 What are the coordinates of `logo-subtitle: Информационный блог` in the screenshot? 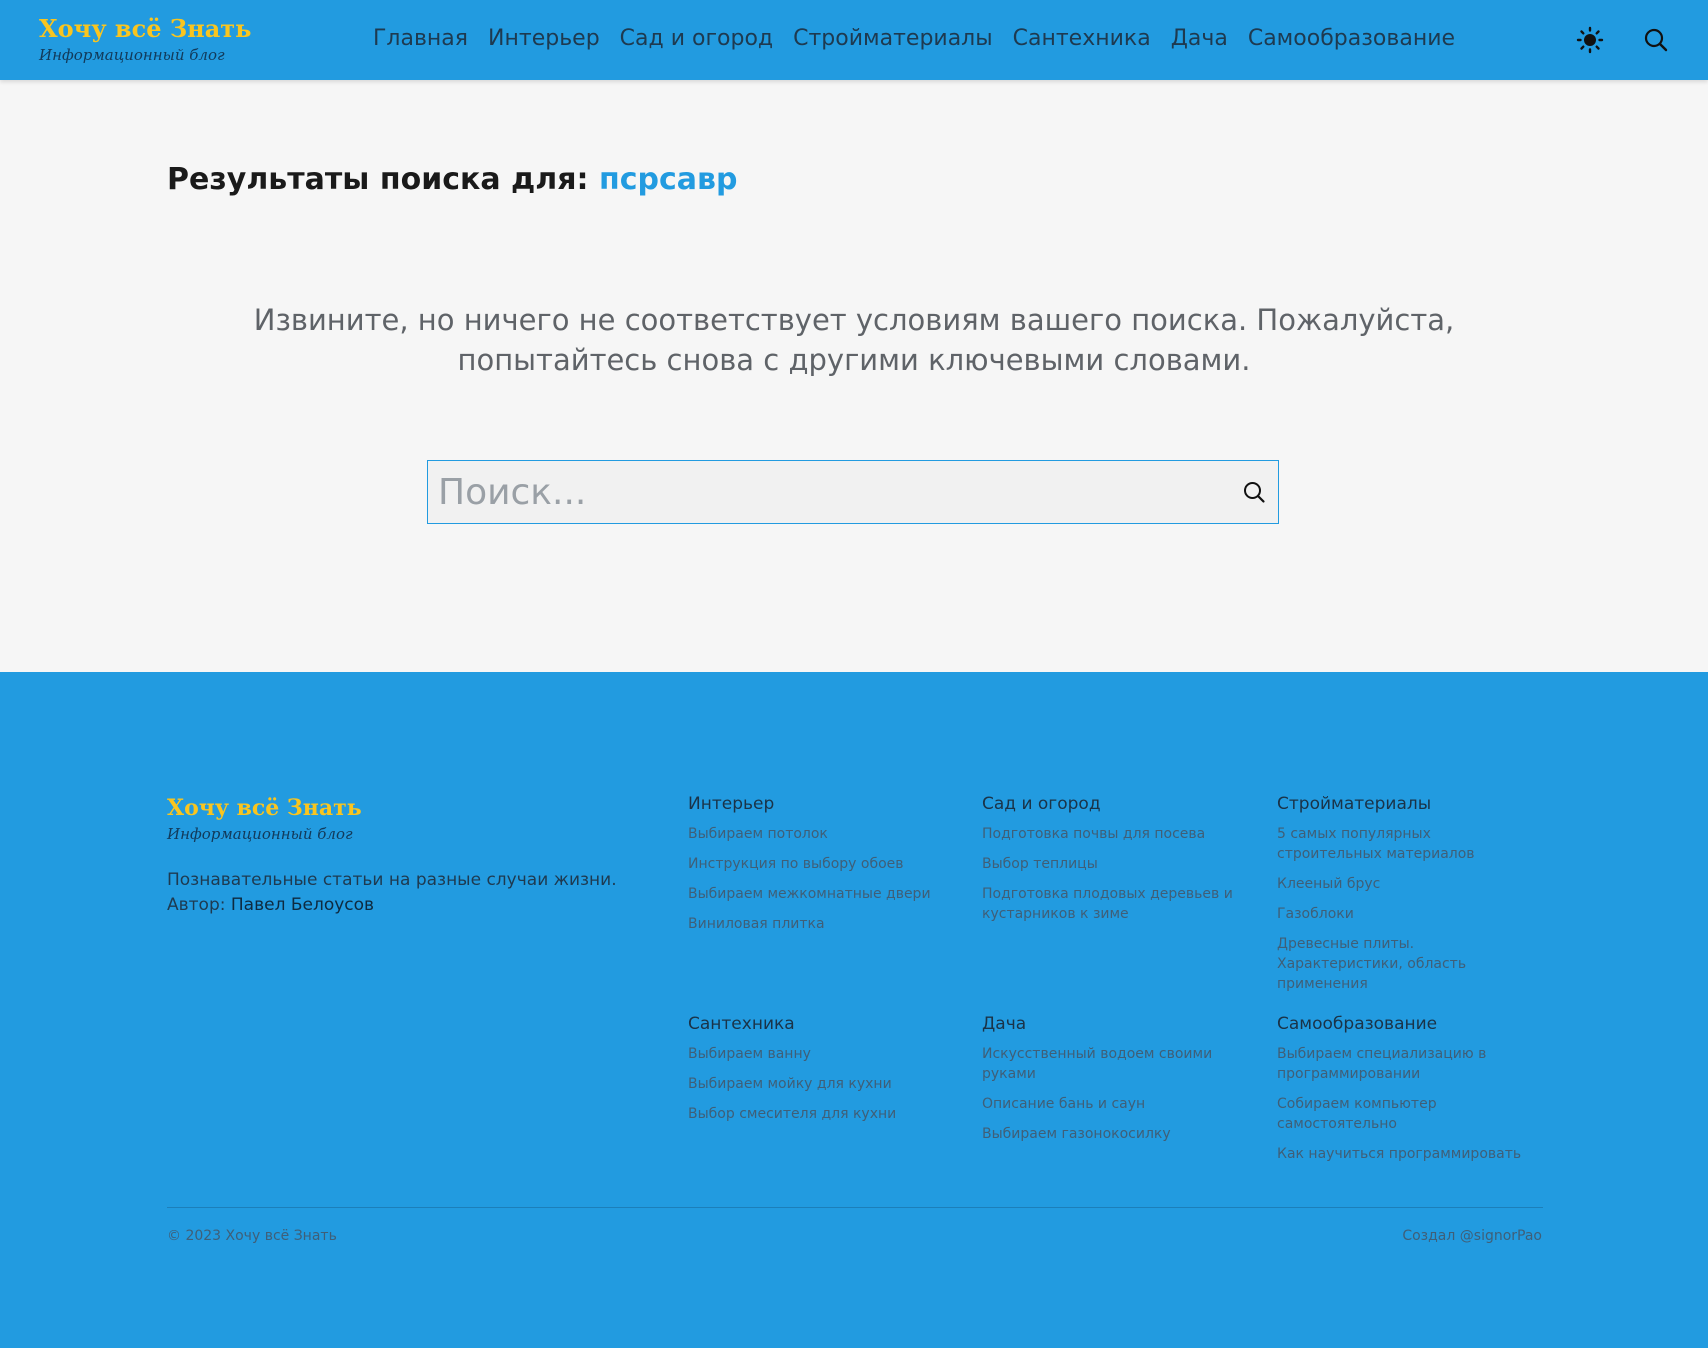 It's located at (132, 55).